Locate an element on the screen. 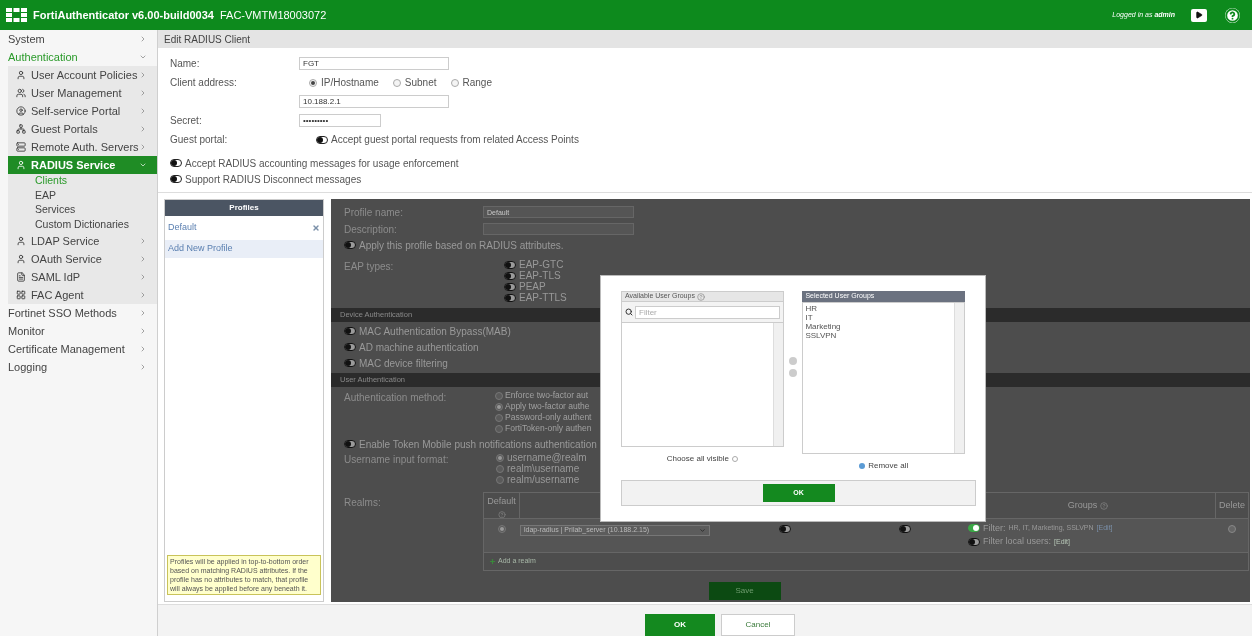 Image resolution: width=1252 pixels, height=636 pixels. play-icon is located at coordinates (1199, 15).